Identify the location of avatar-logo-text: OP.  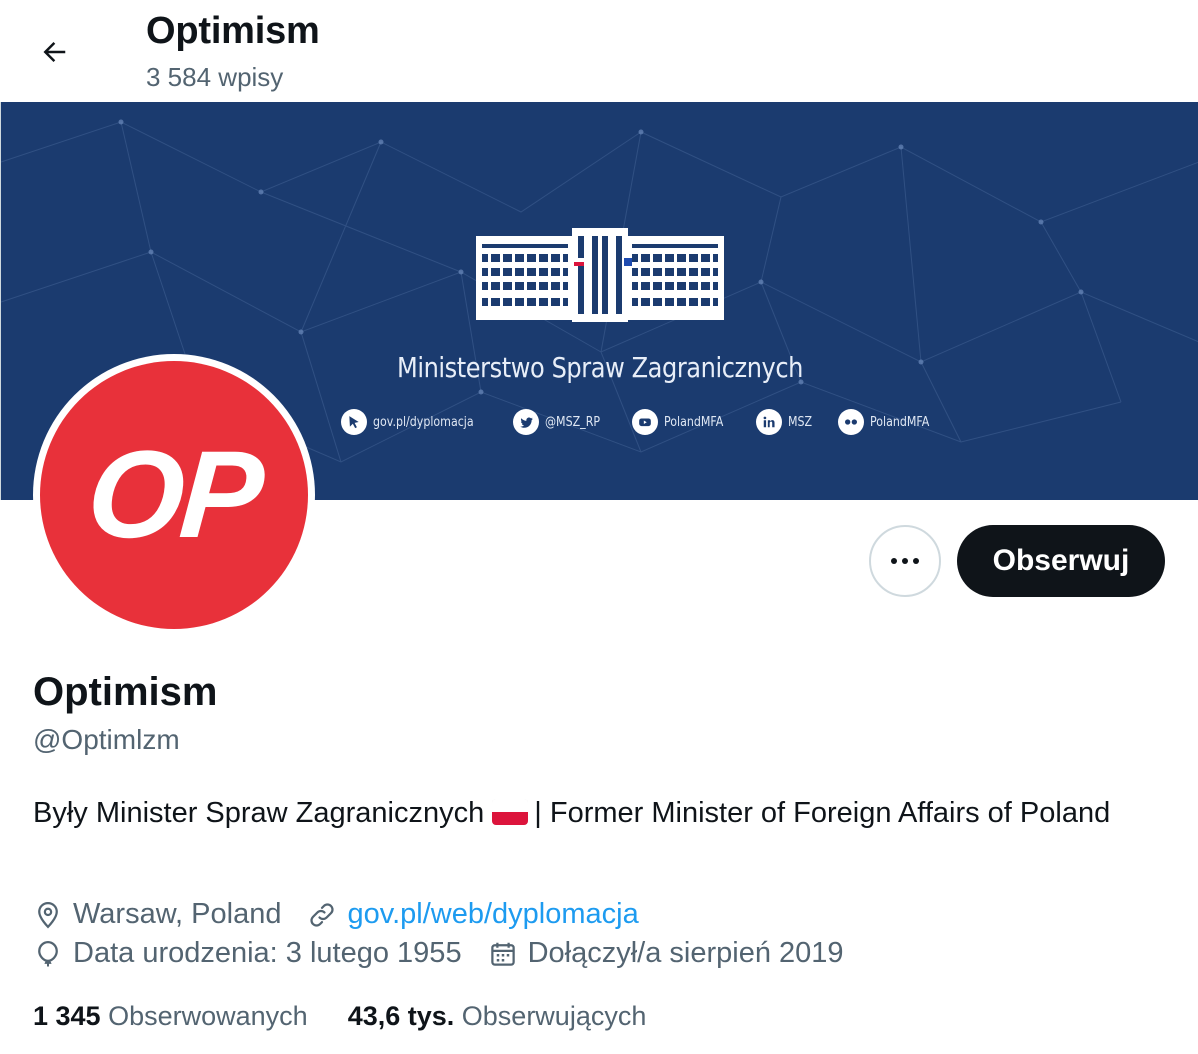
(174, 495).